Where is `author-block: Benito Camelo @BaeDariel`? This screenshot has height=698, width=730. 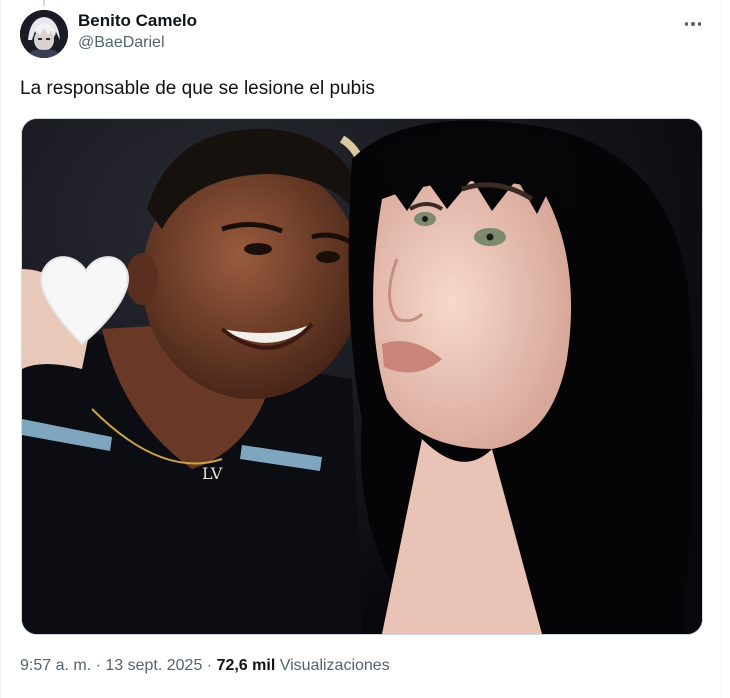 author-block: Benito Camelo @BaeDariel is located at coordinates (137, 32).